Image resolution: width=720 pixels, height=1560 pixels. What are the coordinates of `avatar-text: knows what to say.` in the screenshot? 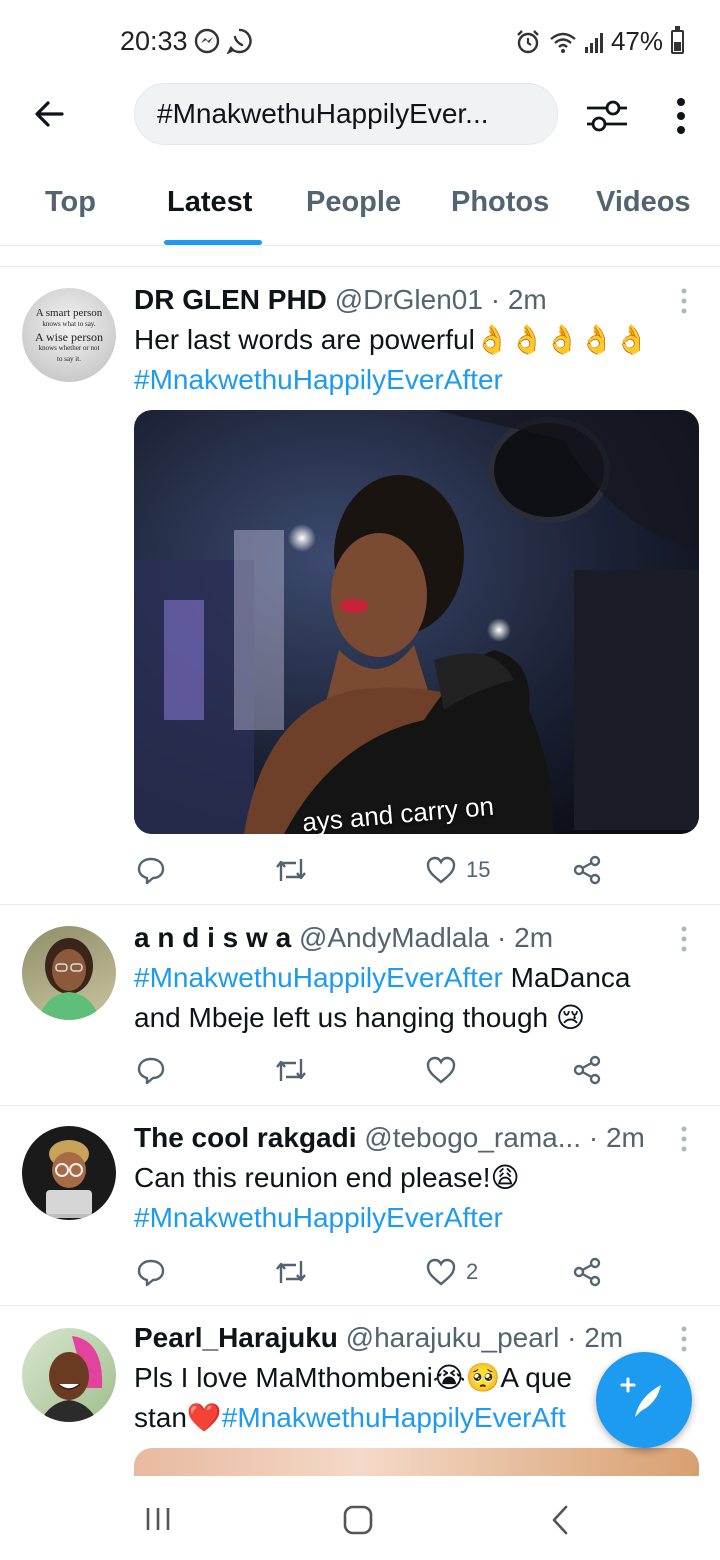 It's located at (69, 324).